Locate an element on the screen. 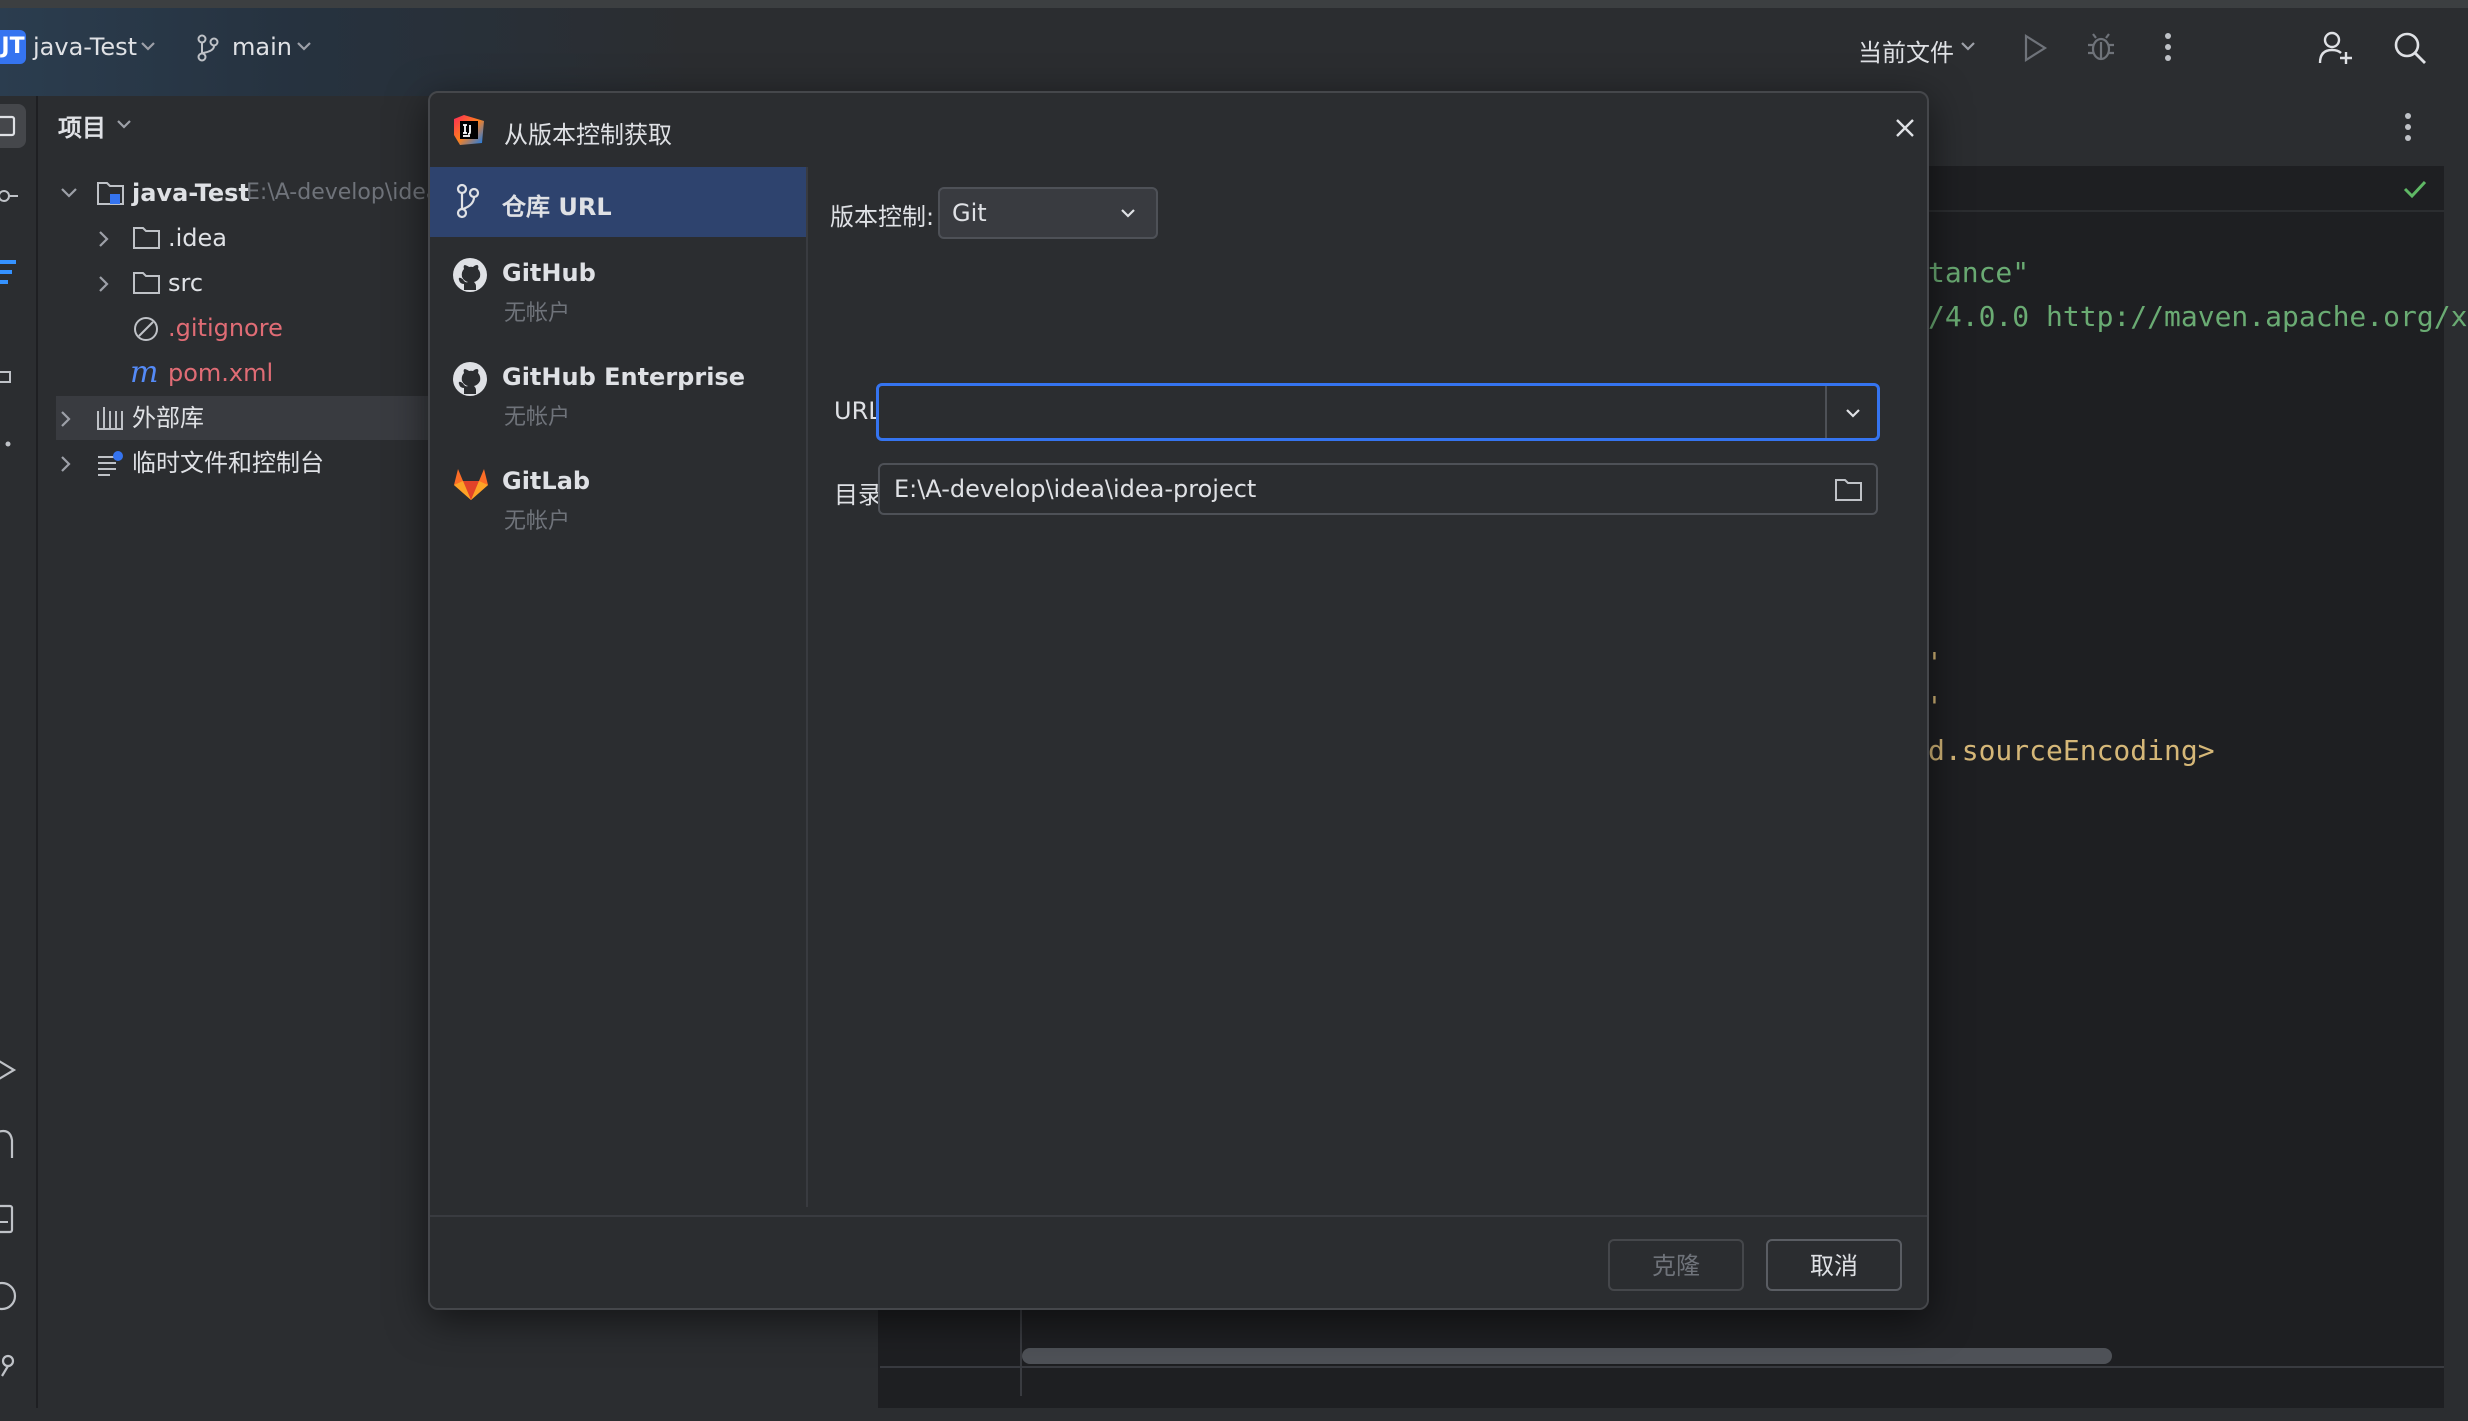 The width and height of the screenshot is (2468, 1421). tree-label-external-libs: 外部库 is located at coordinates (168, 418).